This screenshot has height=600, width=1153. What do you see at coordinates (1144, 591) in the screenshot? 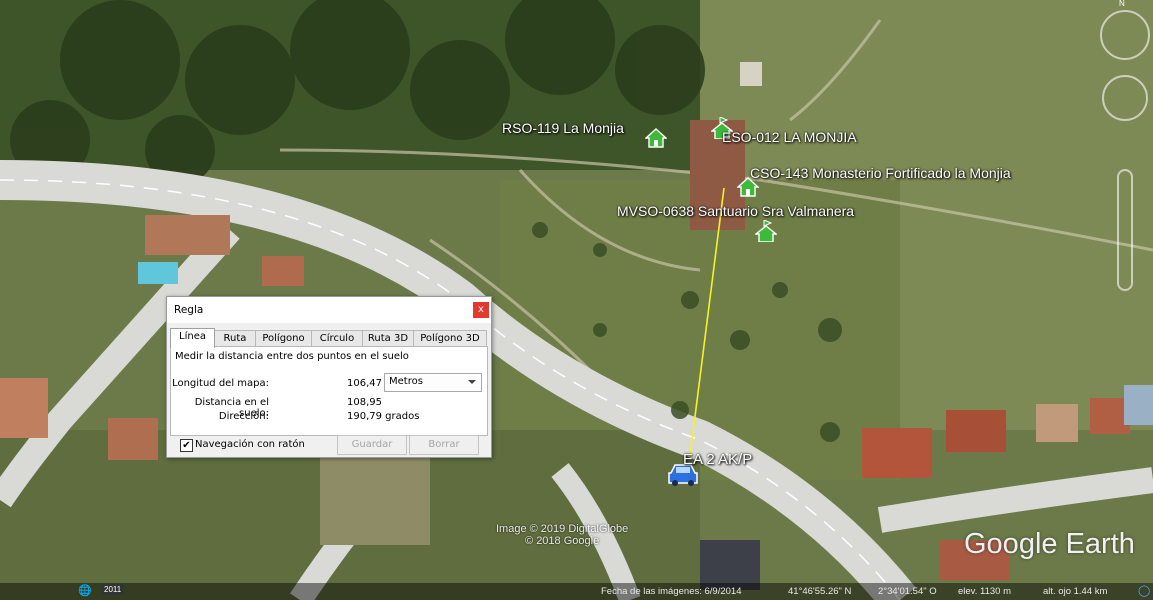
I see `streaming-icon: ◯` at bounding box center [1144, 591].